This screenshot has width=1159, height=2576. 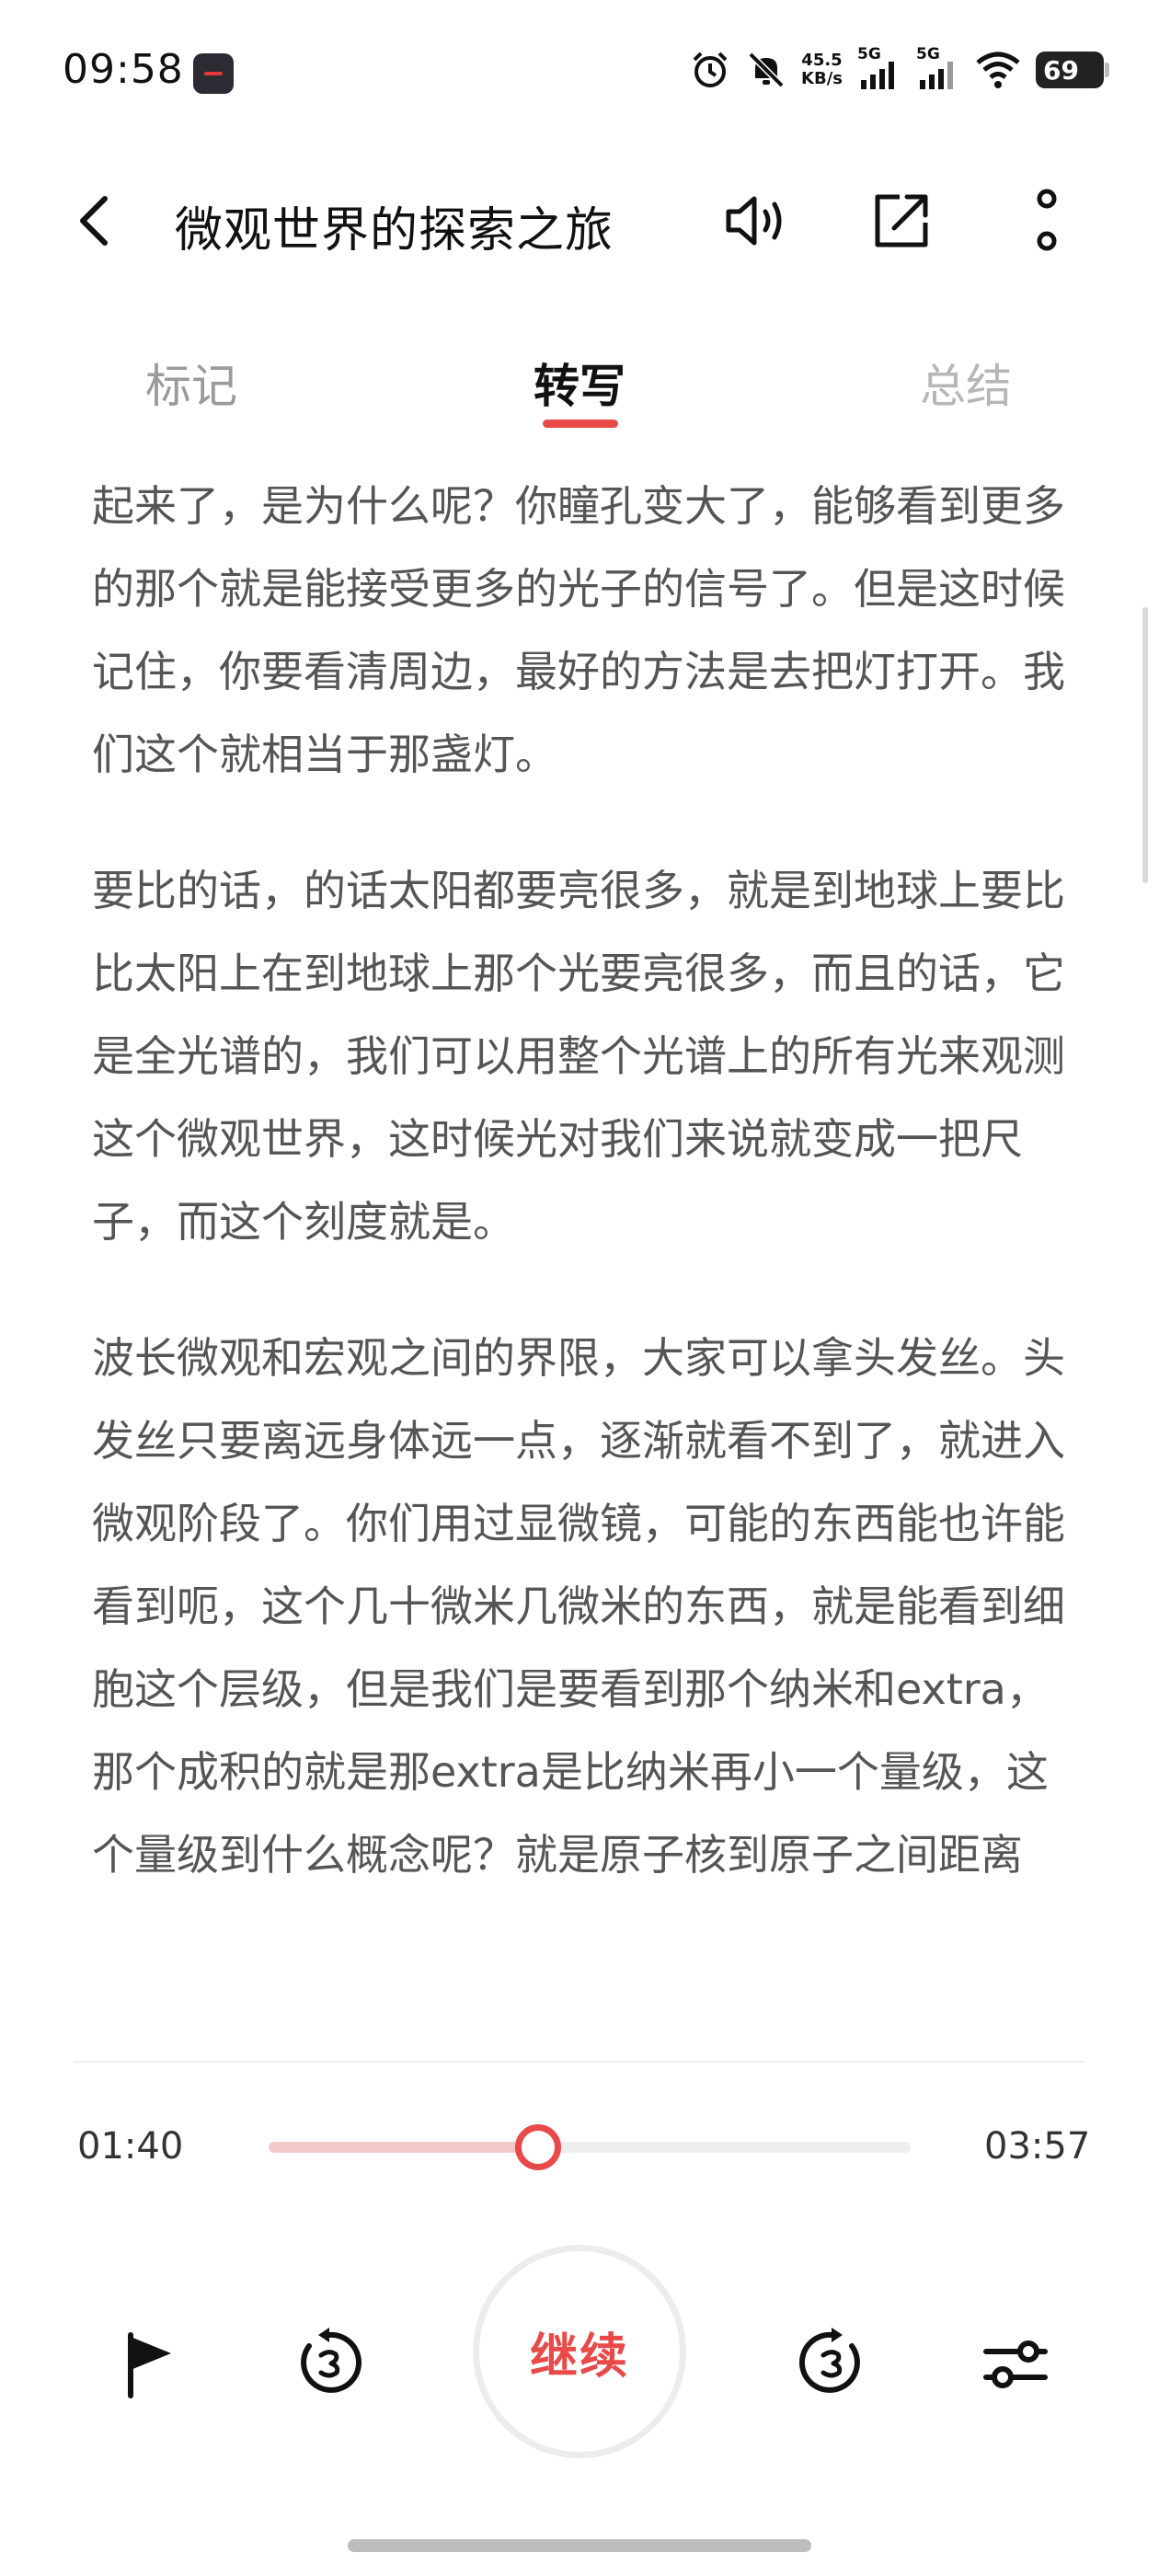 What do you see at coordinates (1037, 2146) in the screenshot?
I see `total-time: 03:57` at bounding box center [1037, 2146].